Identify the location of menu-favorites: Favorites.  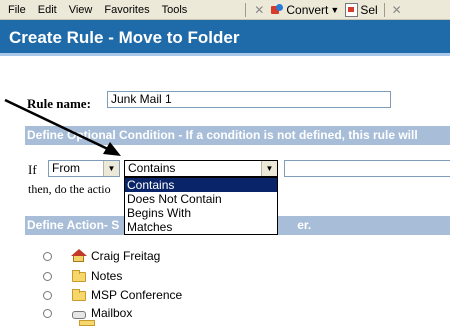
(126, 10).